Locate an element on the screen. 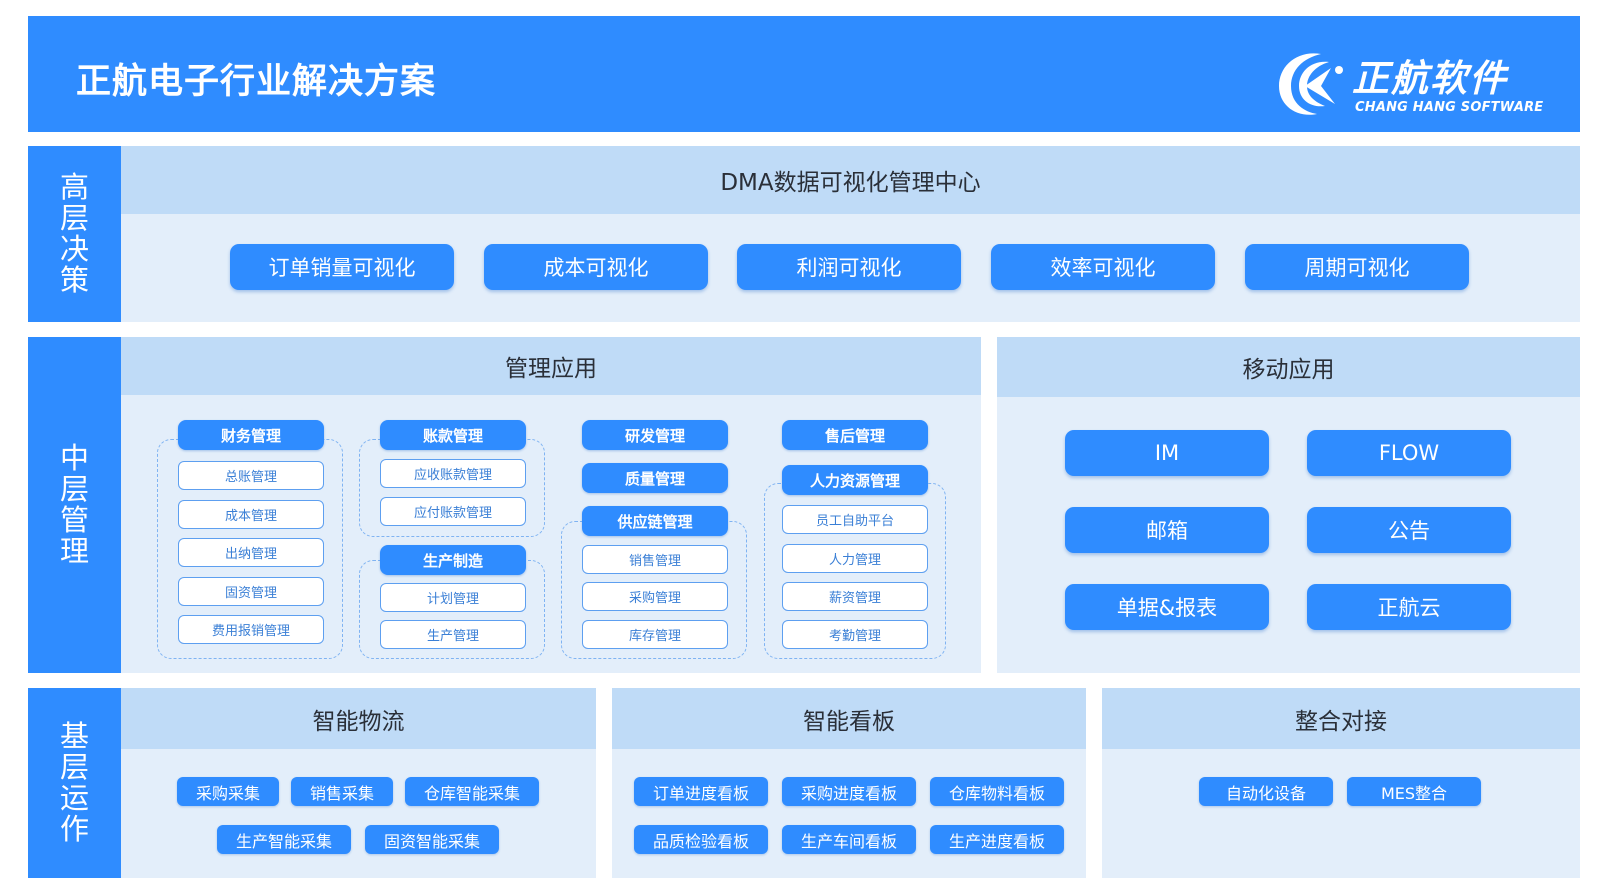 This screenshot has height=881, width=1600. mobile-panel-title: 移动应用 is located at coordinates (1288, 367).